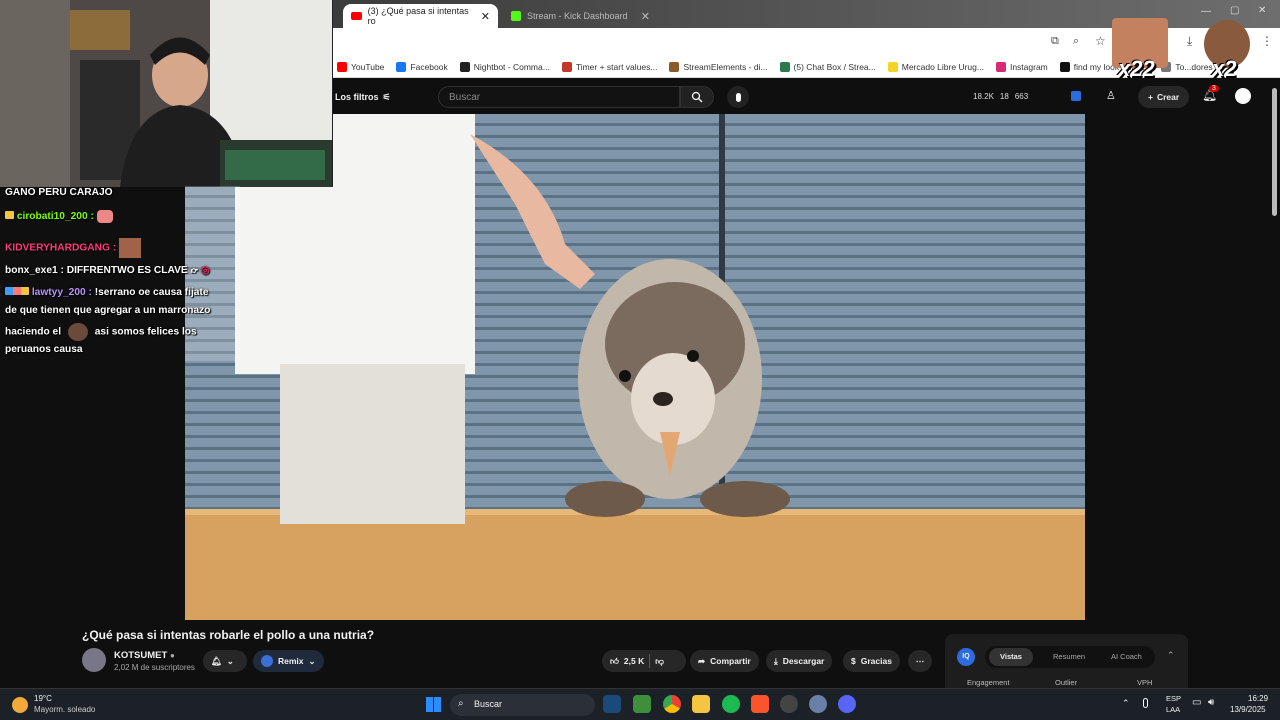  Describe the element at coordinates (363, 97) in the screenshot. I see `filters-button: Los filtros ⚟` at that location.